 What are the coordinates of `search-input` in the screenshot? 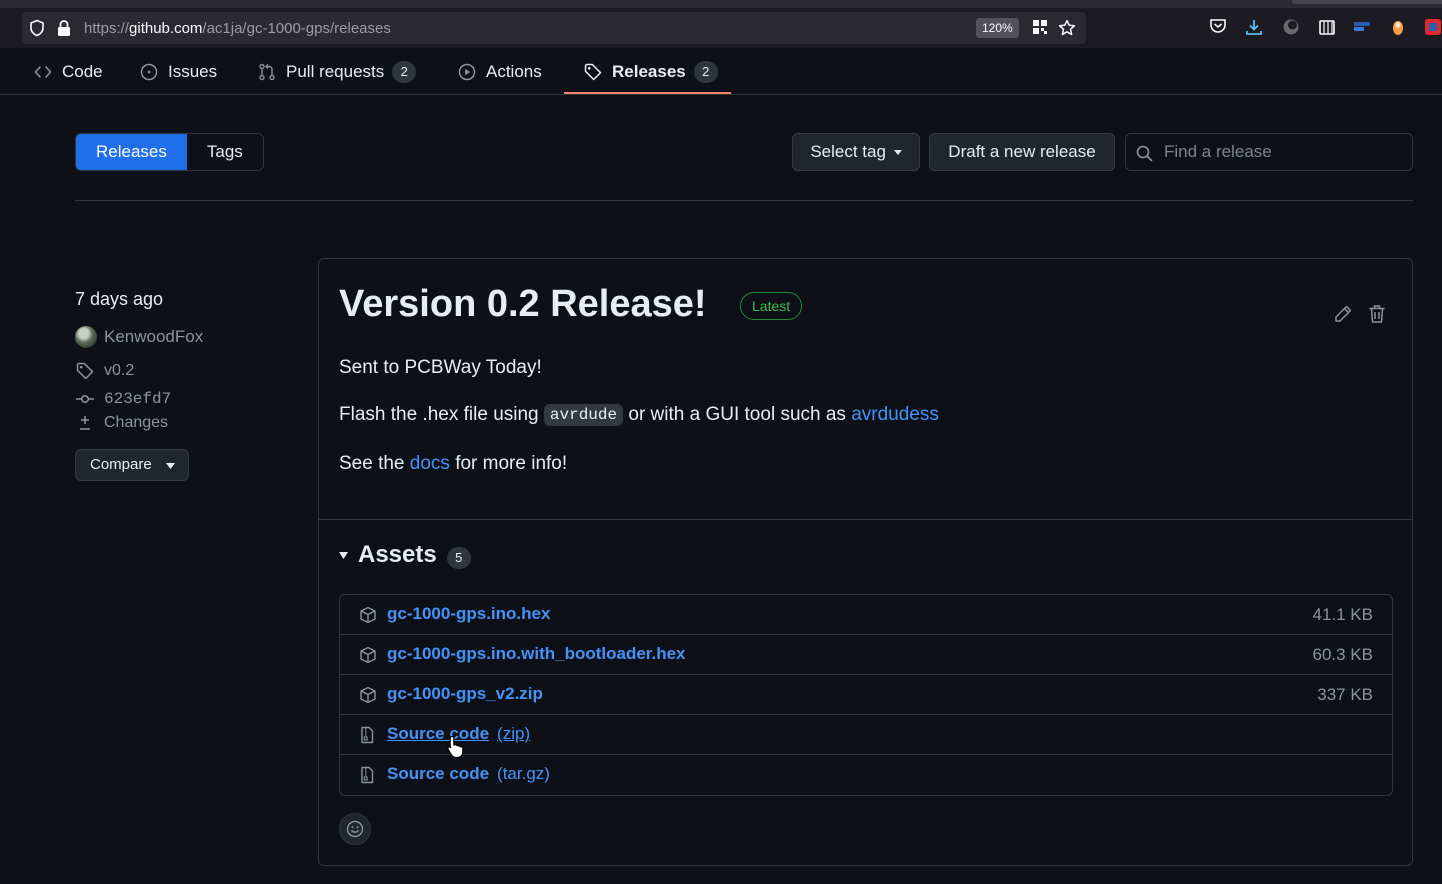 It's located at (1284, 152).